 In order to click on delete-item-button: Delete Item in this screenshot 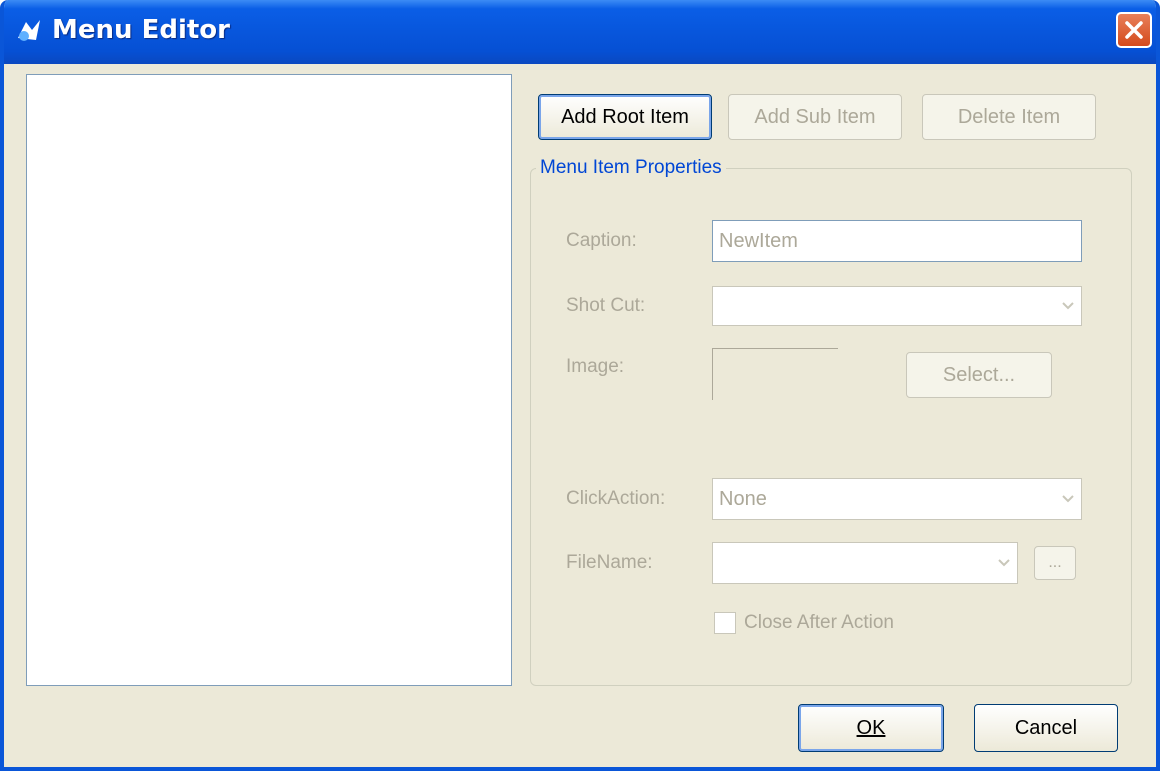, I will do `click(1009, 117)`.